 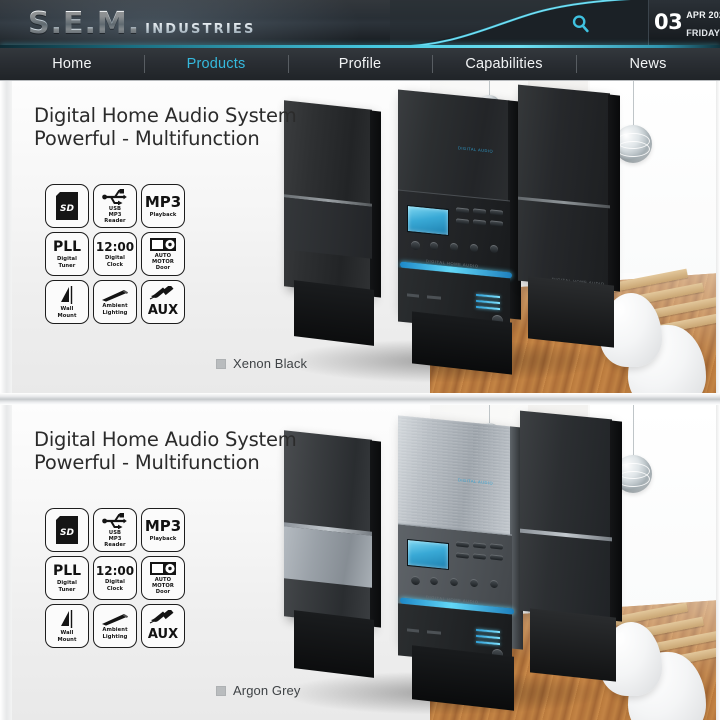 I want to click on nav-label-news: News, so click(x=648, y=64).